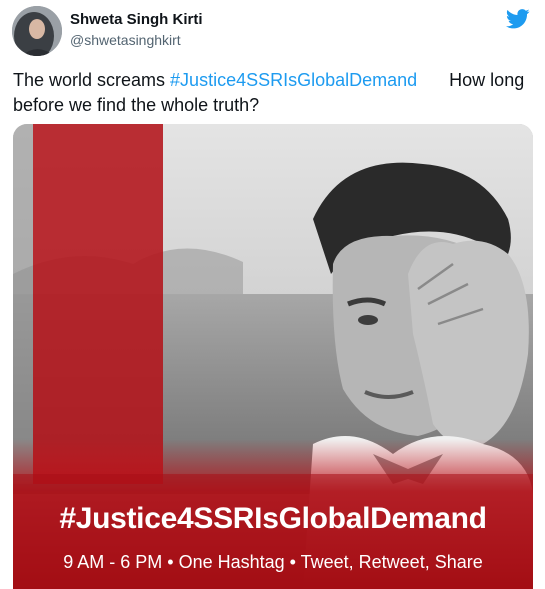  I want to click on user-handle: @shwetasinghkirt, so click(125, 40).